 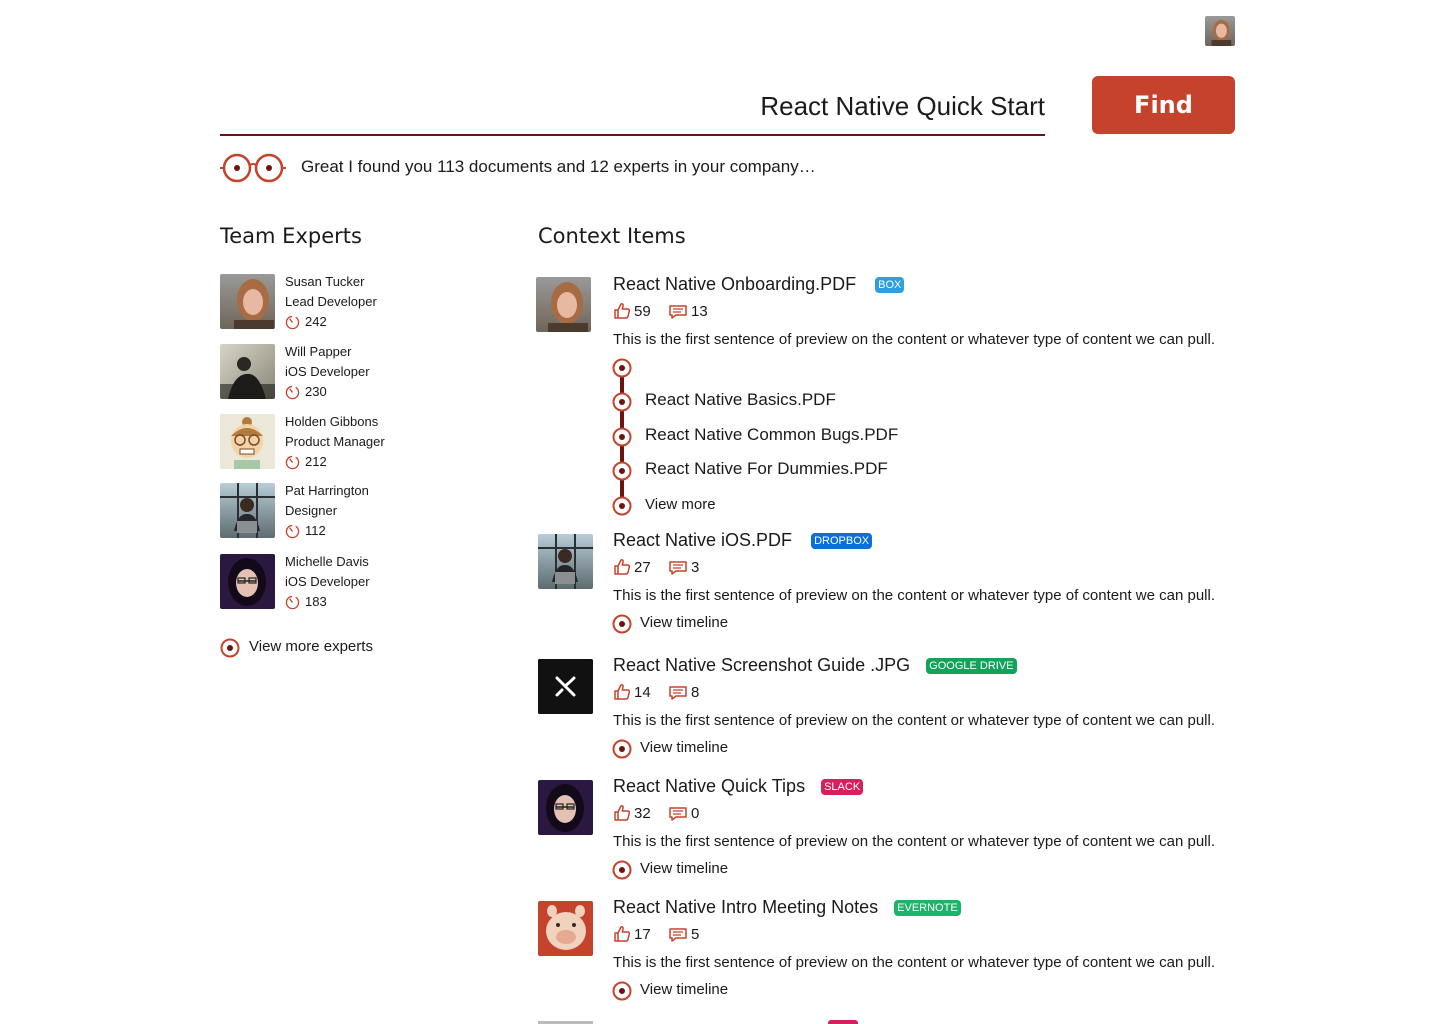 I want to click on item-stats: 17 5, so click(x=673, y=935).